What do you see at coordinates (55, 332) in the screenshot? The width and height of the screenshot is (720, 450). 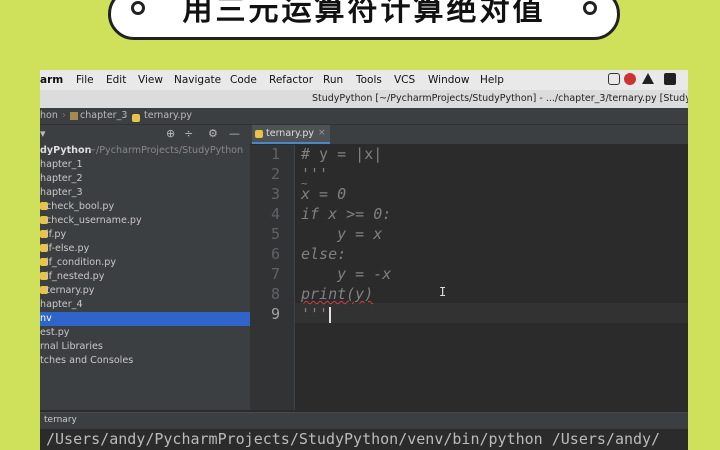 I see `tree-item-label: est.py` at bounding box center [55, 332].